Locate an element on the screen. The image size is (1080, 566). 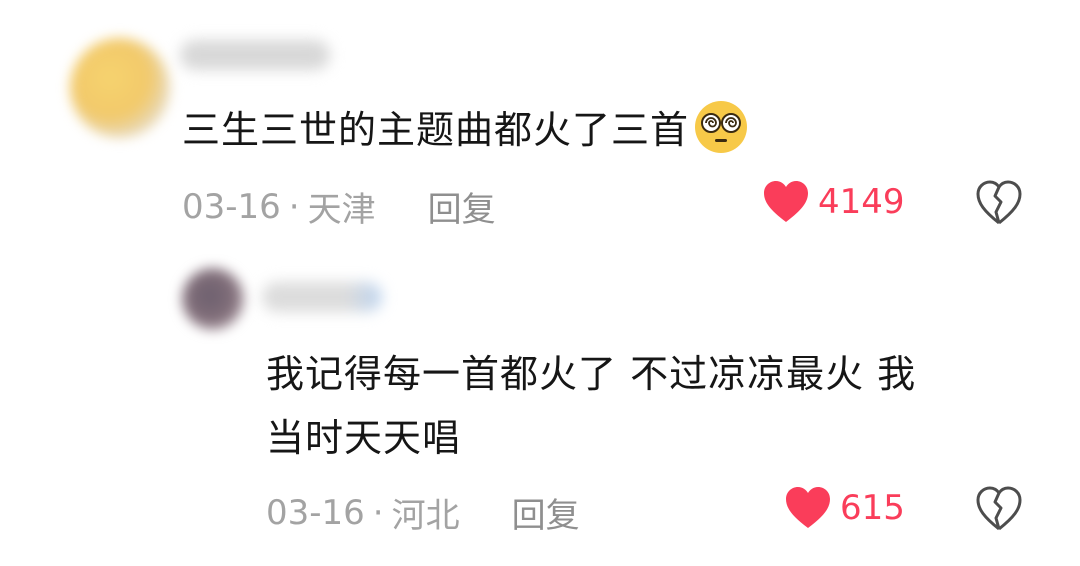
comment-text: 三生三世的主题曲都火了三首 is located at coordinates (465, 130).